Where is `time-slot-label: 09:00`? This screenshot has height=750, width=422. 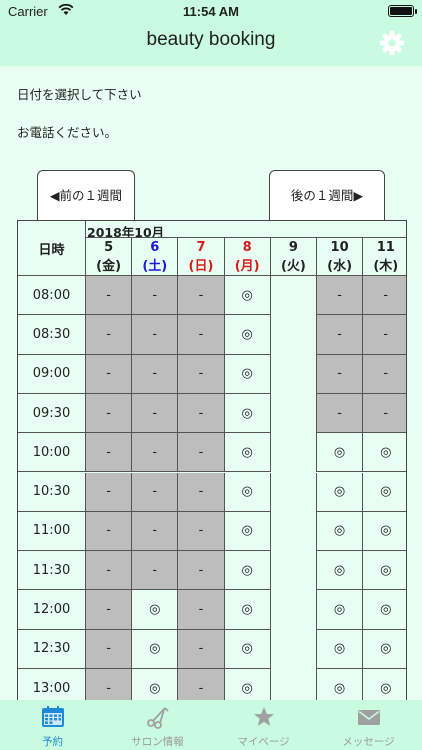
time-slot-label: 09:00 is located at coordinates (52, 374).